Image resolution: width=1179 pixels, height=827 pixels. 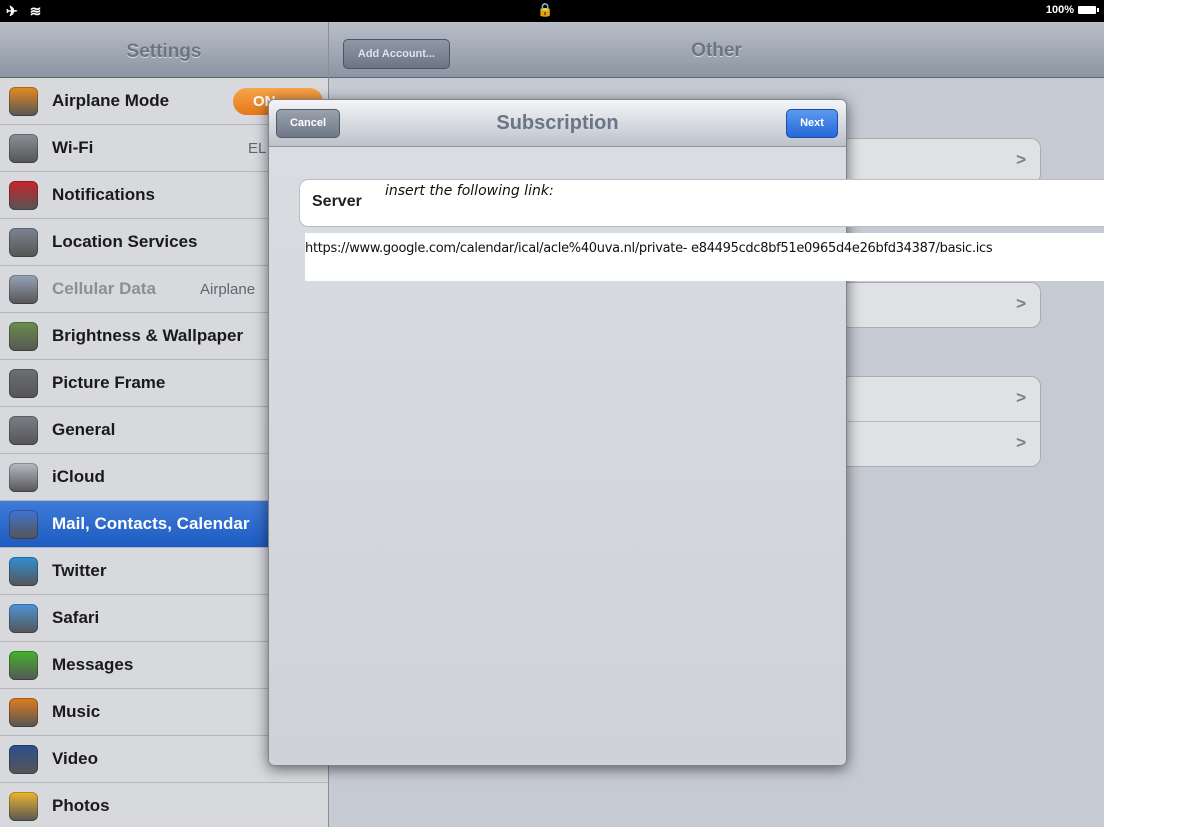 What do you see at coordinates (812, 123) in the screenshot?
I see `next-button: Next` at bounding box center [812, 123].